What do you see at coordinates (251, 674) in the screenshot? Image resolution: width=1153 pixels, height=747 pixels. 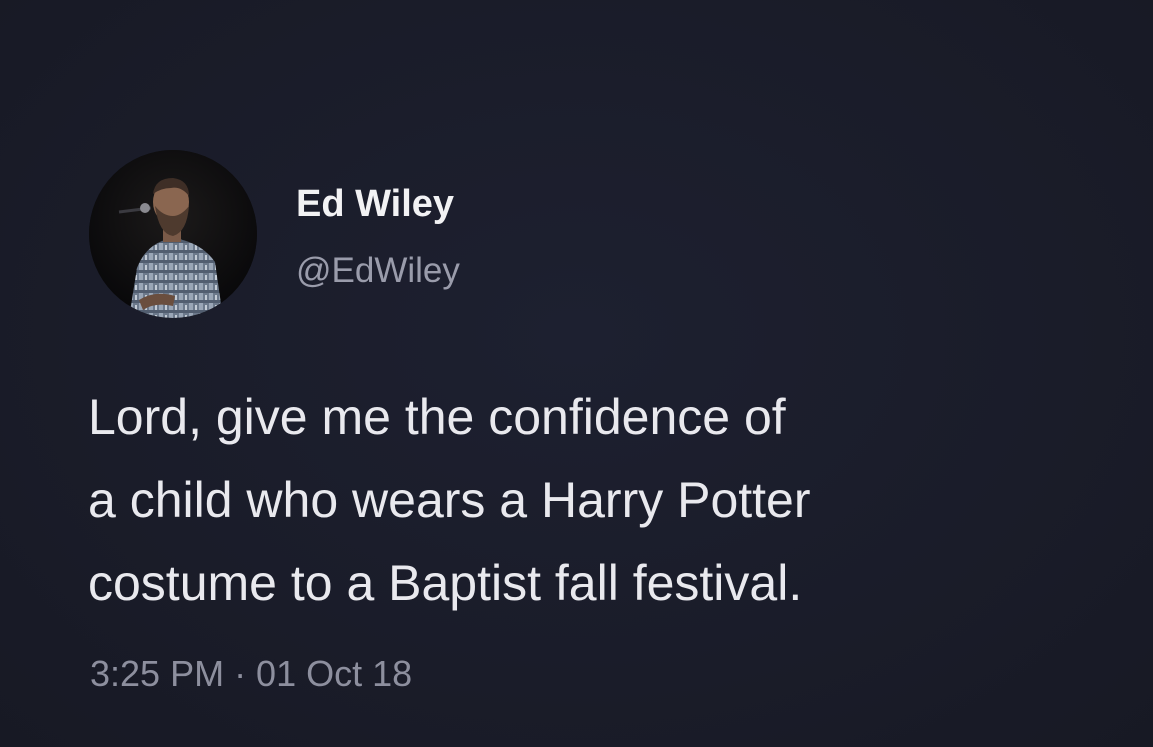 I see `tweet-timestamp: 3:25 PM · 01 Oct 18` at bounding box center [251, 674].